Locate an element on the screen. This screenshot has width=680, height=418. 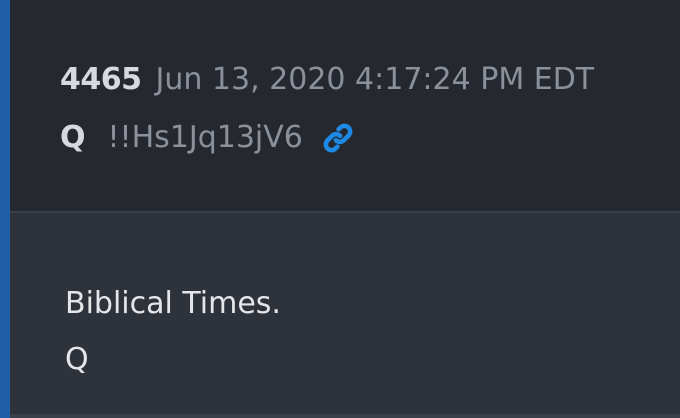
author-name: Q is located at coordinates (73, 137).